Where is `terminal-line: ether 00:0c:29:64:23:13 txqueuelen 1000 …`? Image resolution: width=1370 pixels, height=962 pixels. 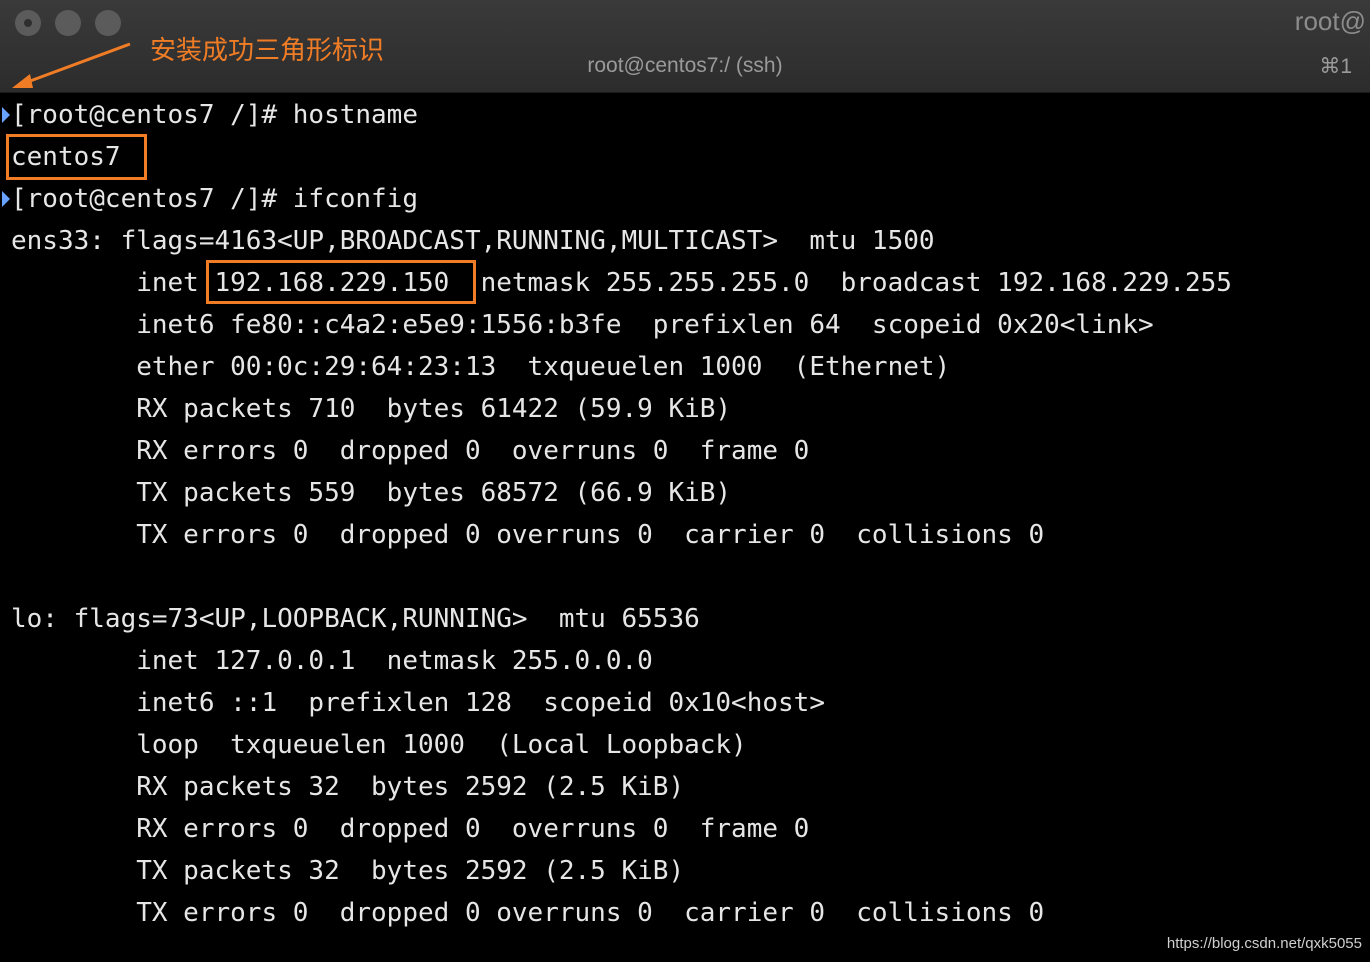
terminal-line: ether 00:0c:29:64:23:13 txqueuelen 1000 … is located at coordinates (481, 367).